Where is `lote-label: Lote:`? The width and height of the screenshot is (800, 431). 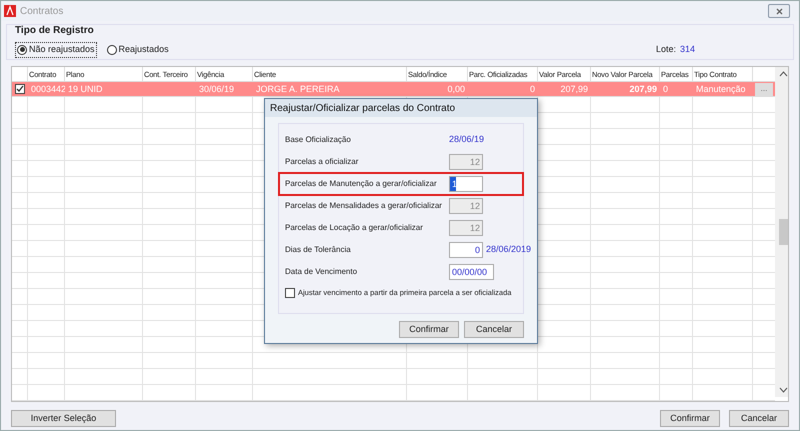 lote-label: Lote: is located at coordinates (666, 49).